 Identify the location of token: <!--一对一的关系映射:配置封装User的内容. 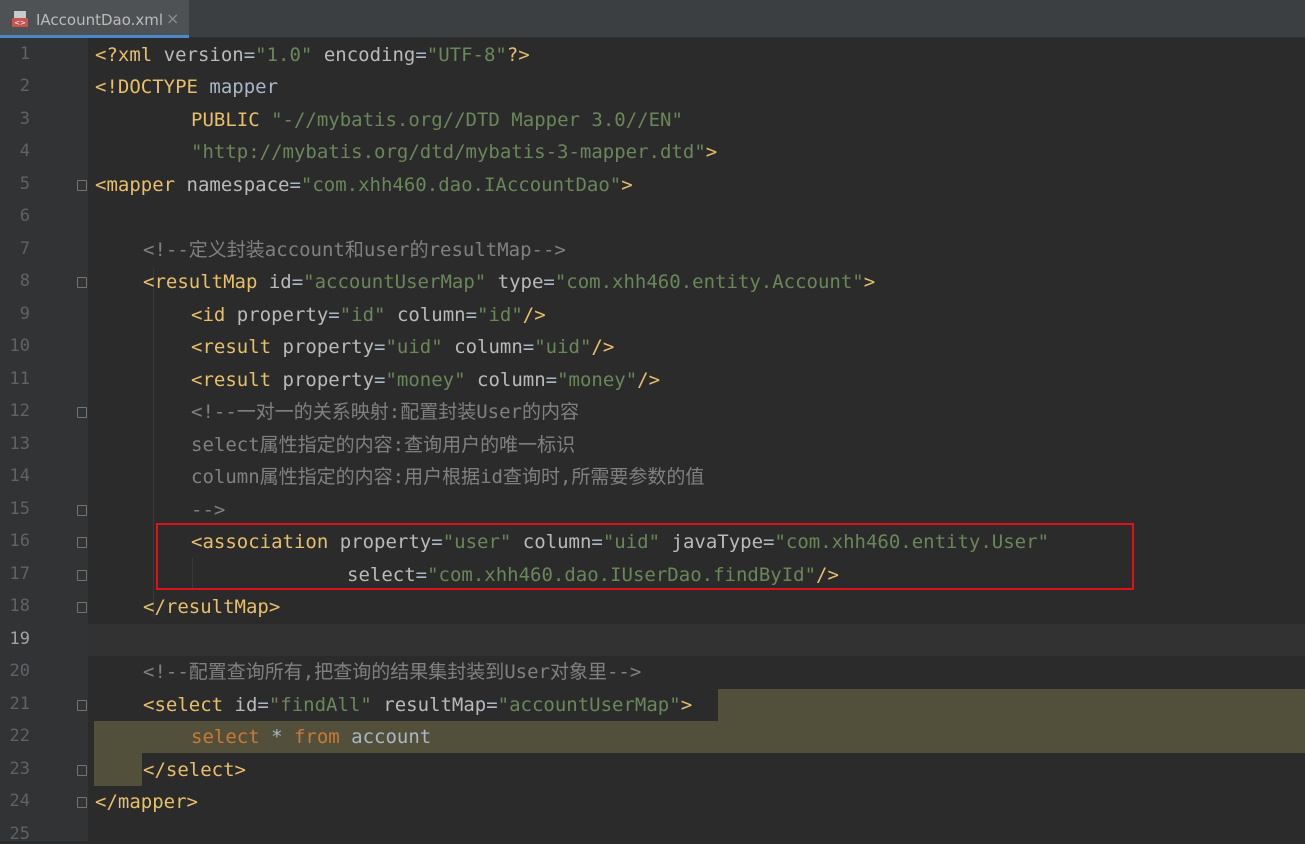
(385, 412).